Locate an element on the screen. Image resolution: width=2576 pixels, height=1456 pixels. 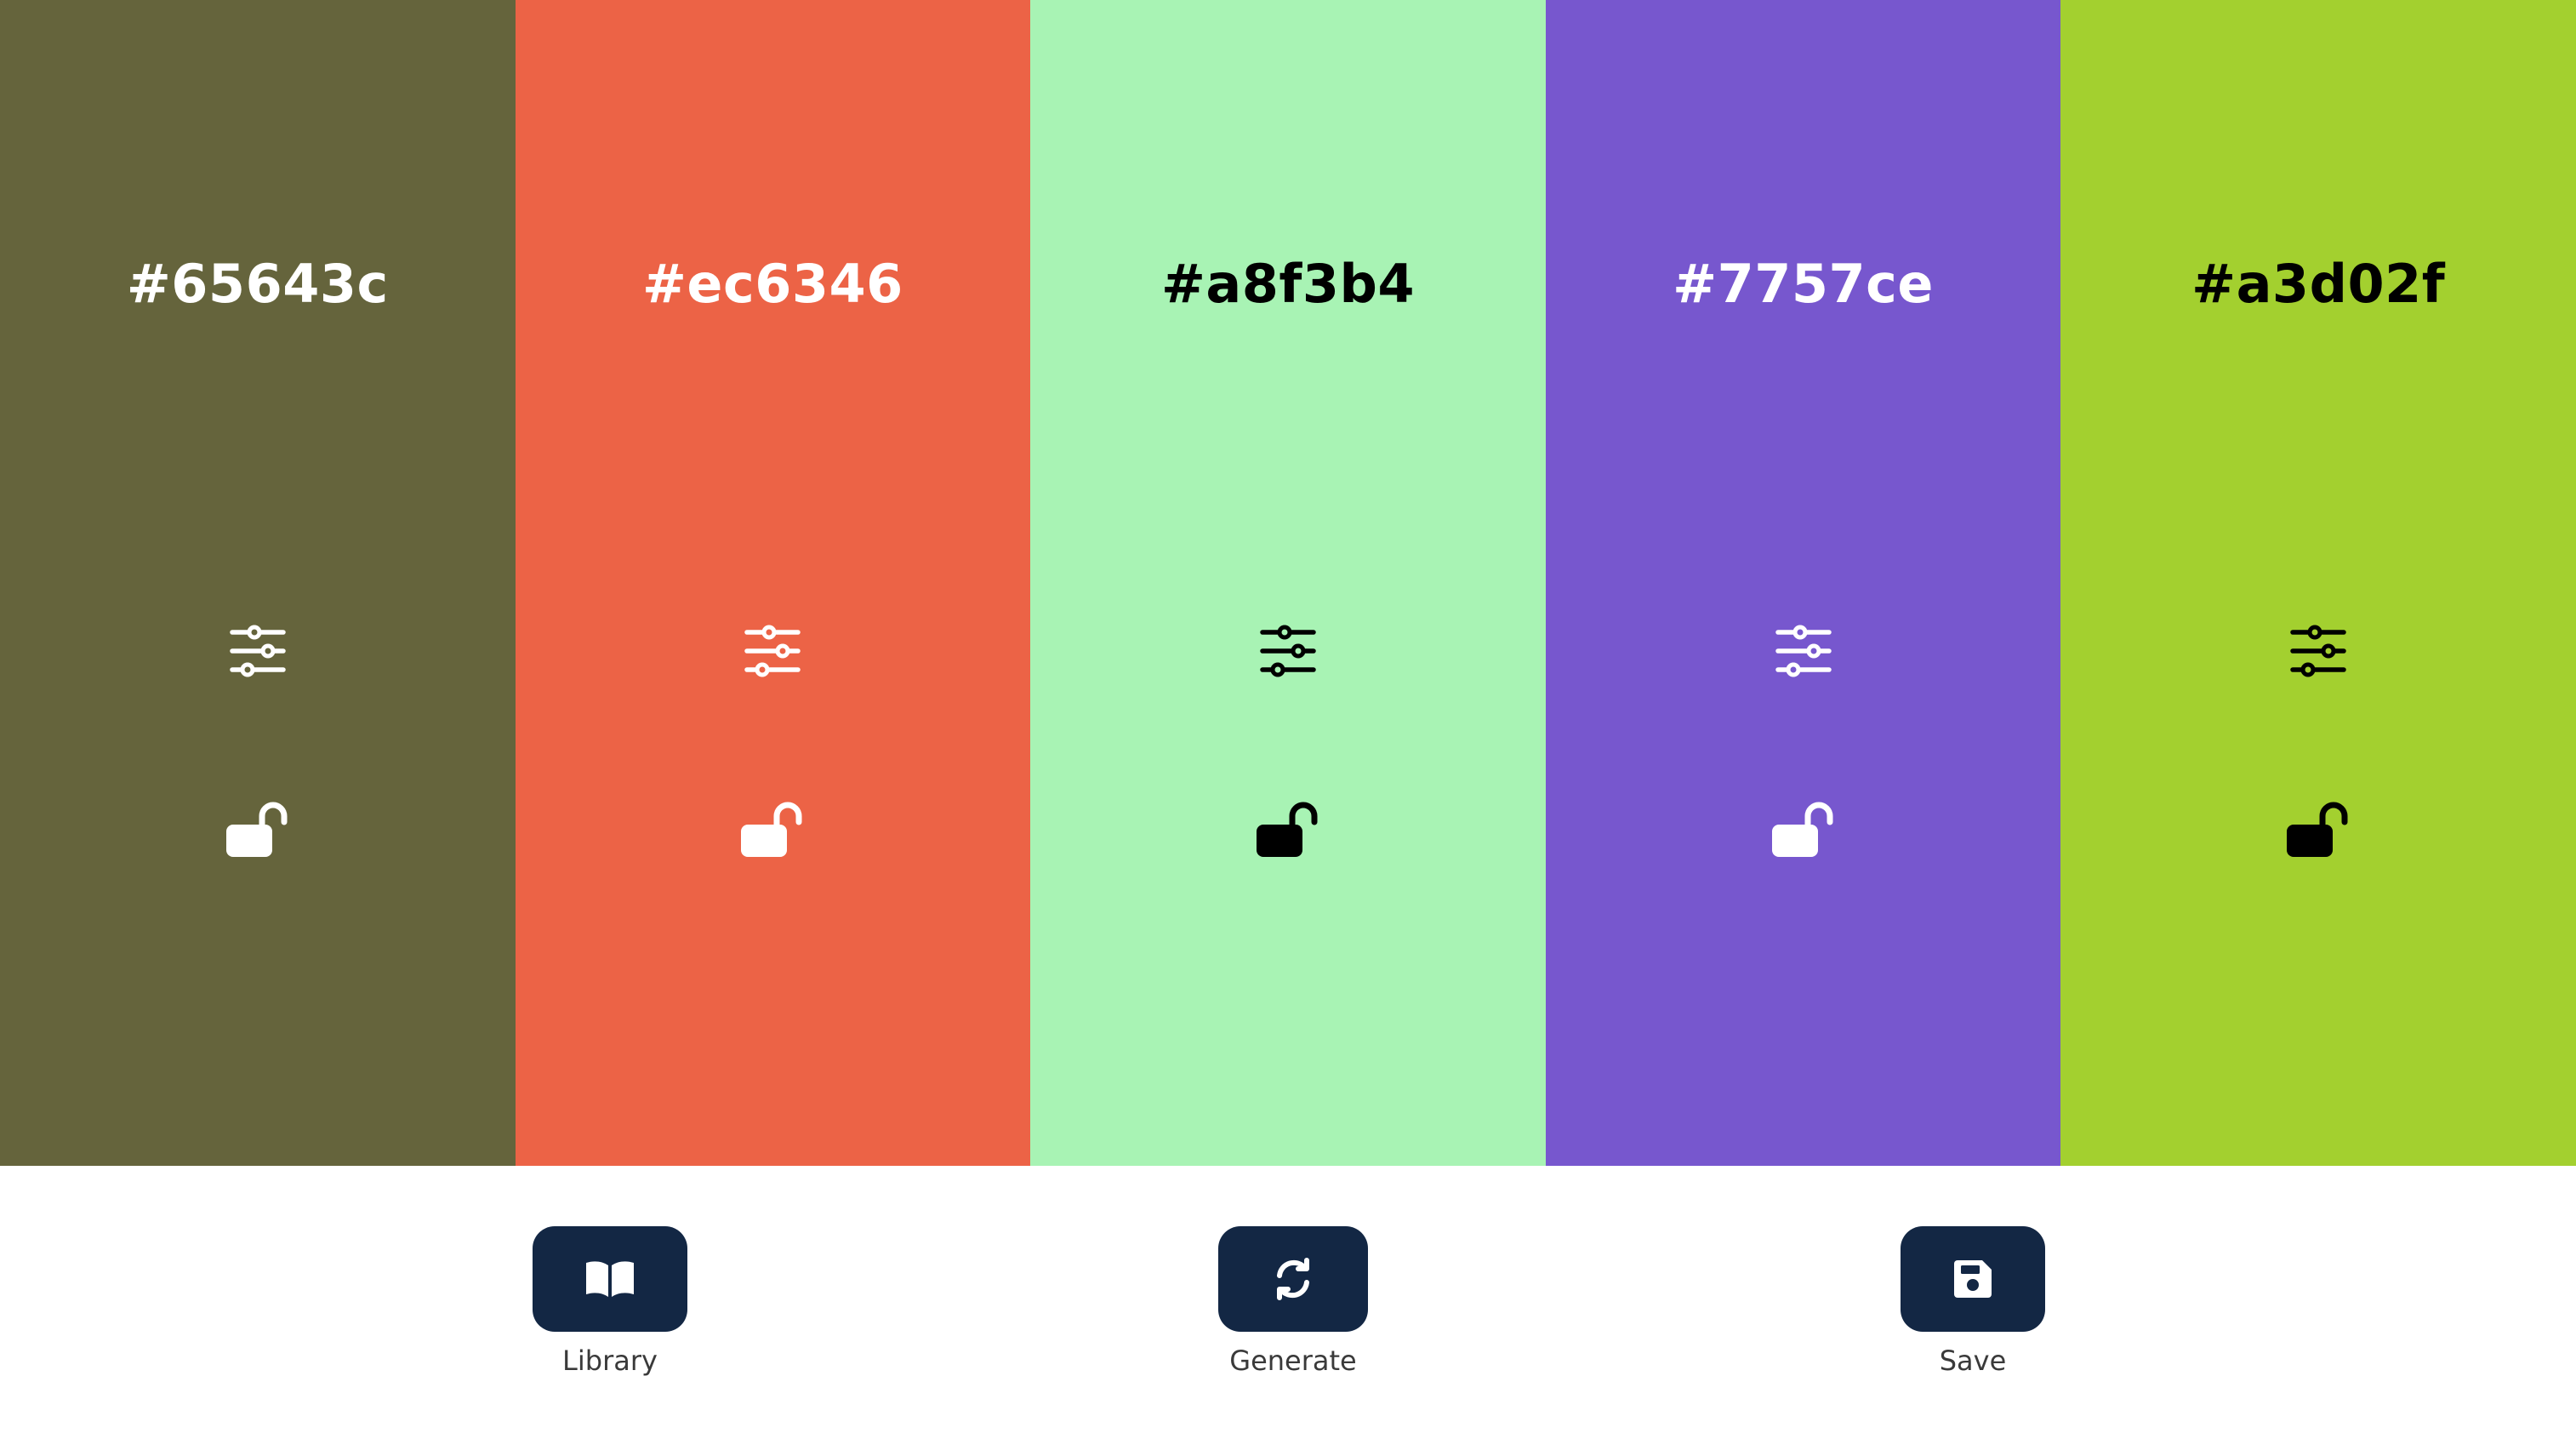
save-label: Save is located at coordinates (1973, 1361).